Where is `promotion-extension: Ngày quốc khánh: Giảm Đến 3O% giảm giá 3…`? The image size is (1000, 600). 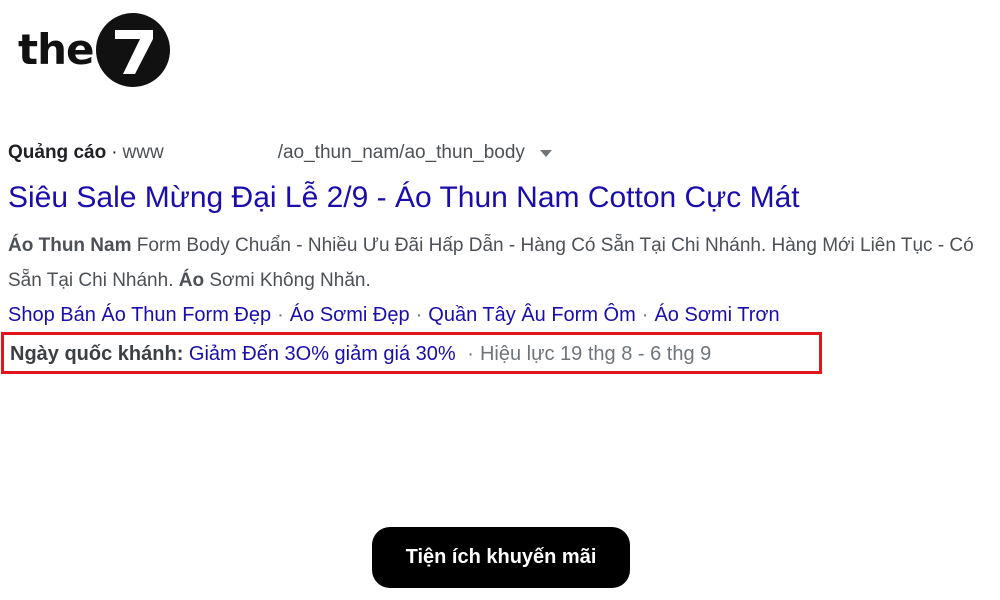 promotion-extension: Ngày quốc khánh: Giảm Đến 3O% giảm giá 3… is located at coordinates (360, 354).